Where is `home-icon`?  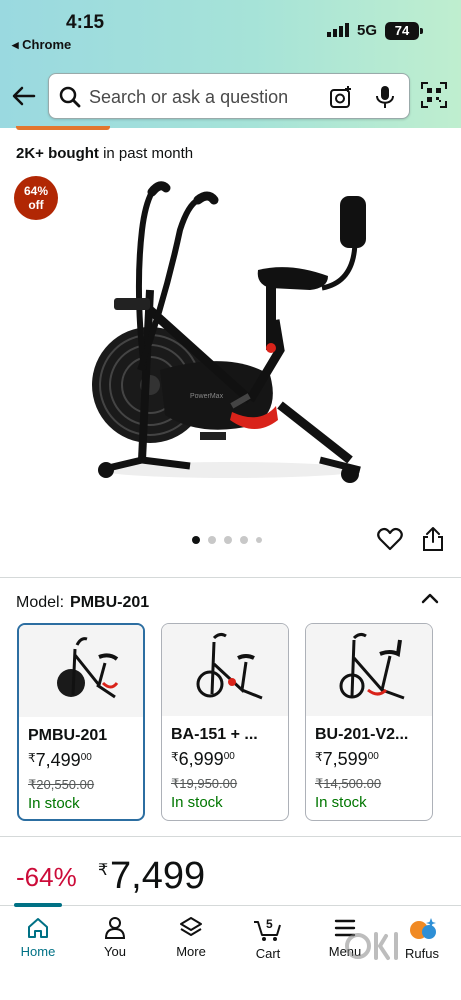 home-icon is located at coordinates (38, 928).